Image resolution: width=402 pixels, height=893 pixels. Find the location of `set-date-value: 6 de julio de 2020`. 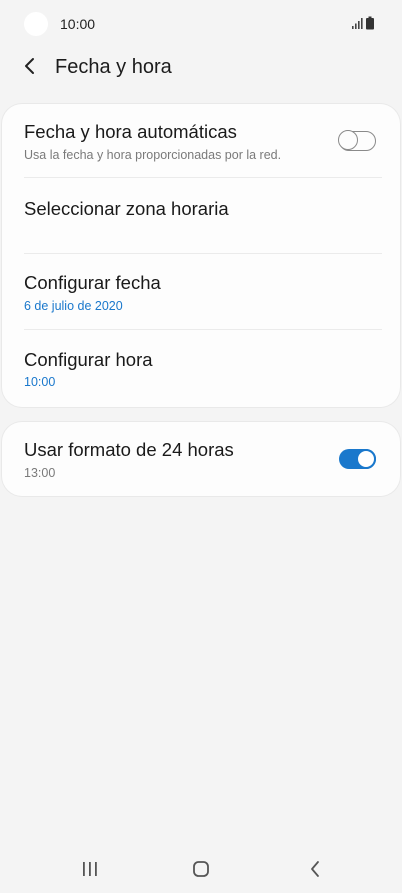

set-date-value: 6 de julio de 2020 is located at coordinates (73, 306).